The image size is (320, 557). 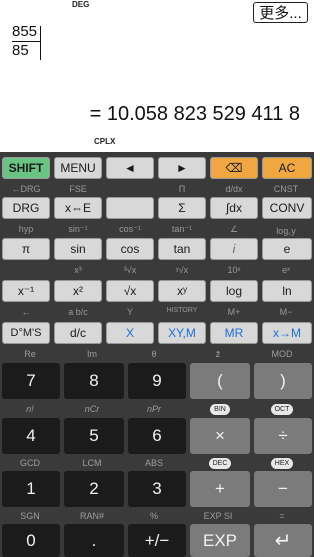 I want to click on enter-icon: ↵, so click(x=283, y=540).